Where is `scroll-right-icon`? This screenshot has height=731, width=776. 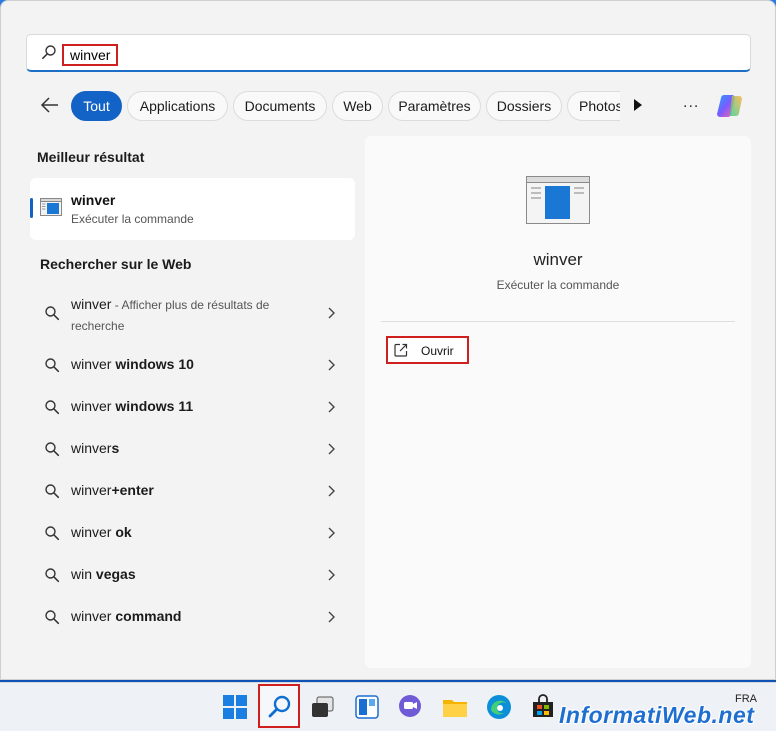 scroll-right-icon is located at coordinates (638, 105).